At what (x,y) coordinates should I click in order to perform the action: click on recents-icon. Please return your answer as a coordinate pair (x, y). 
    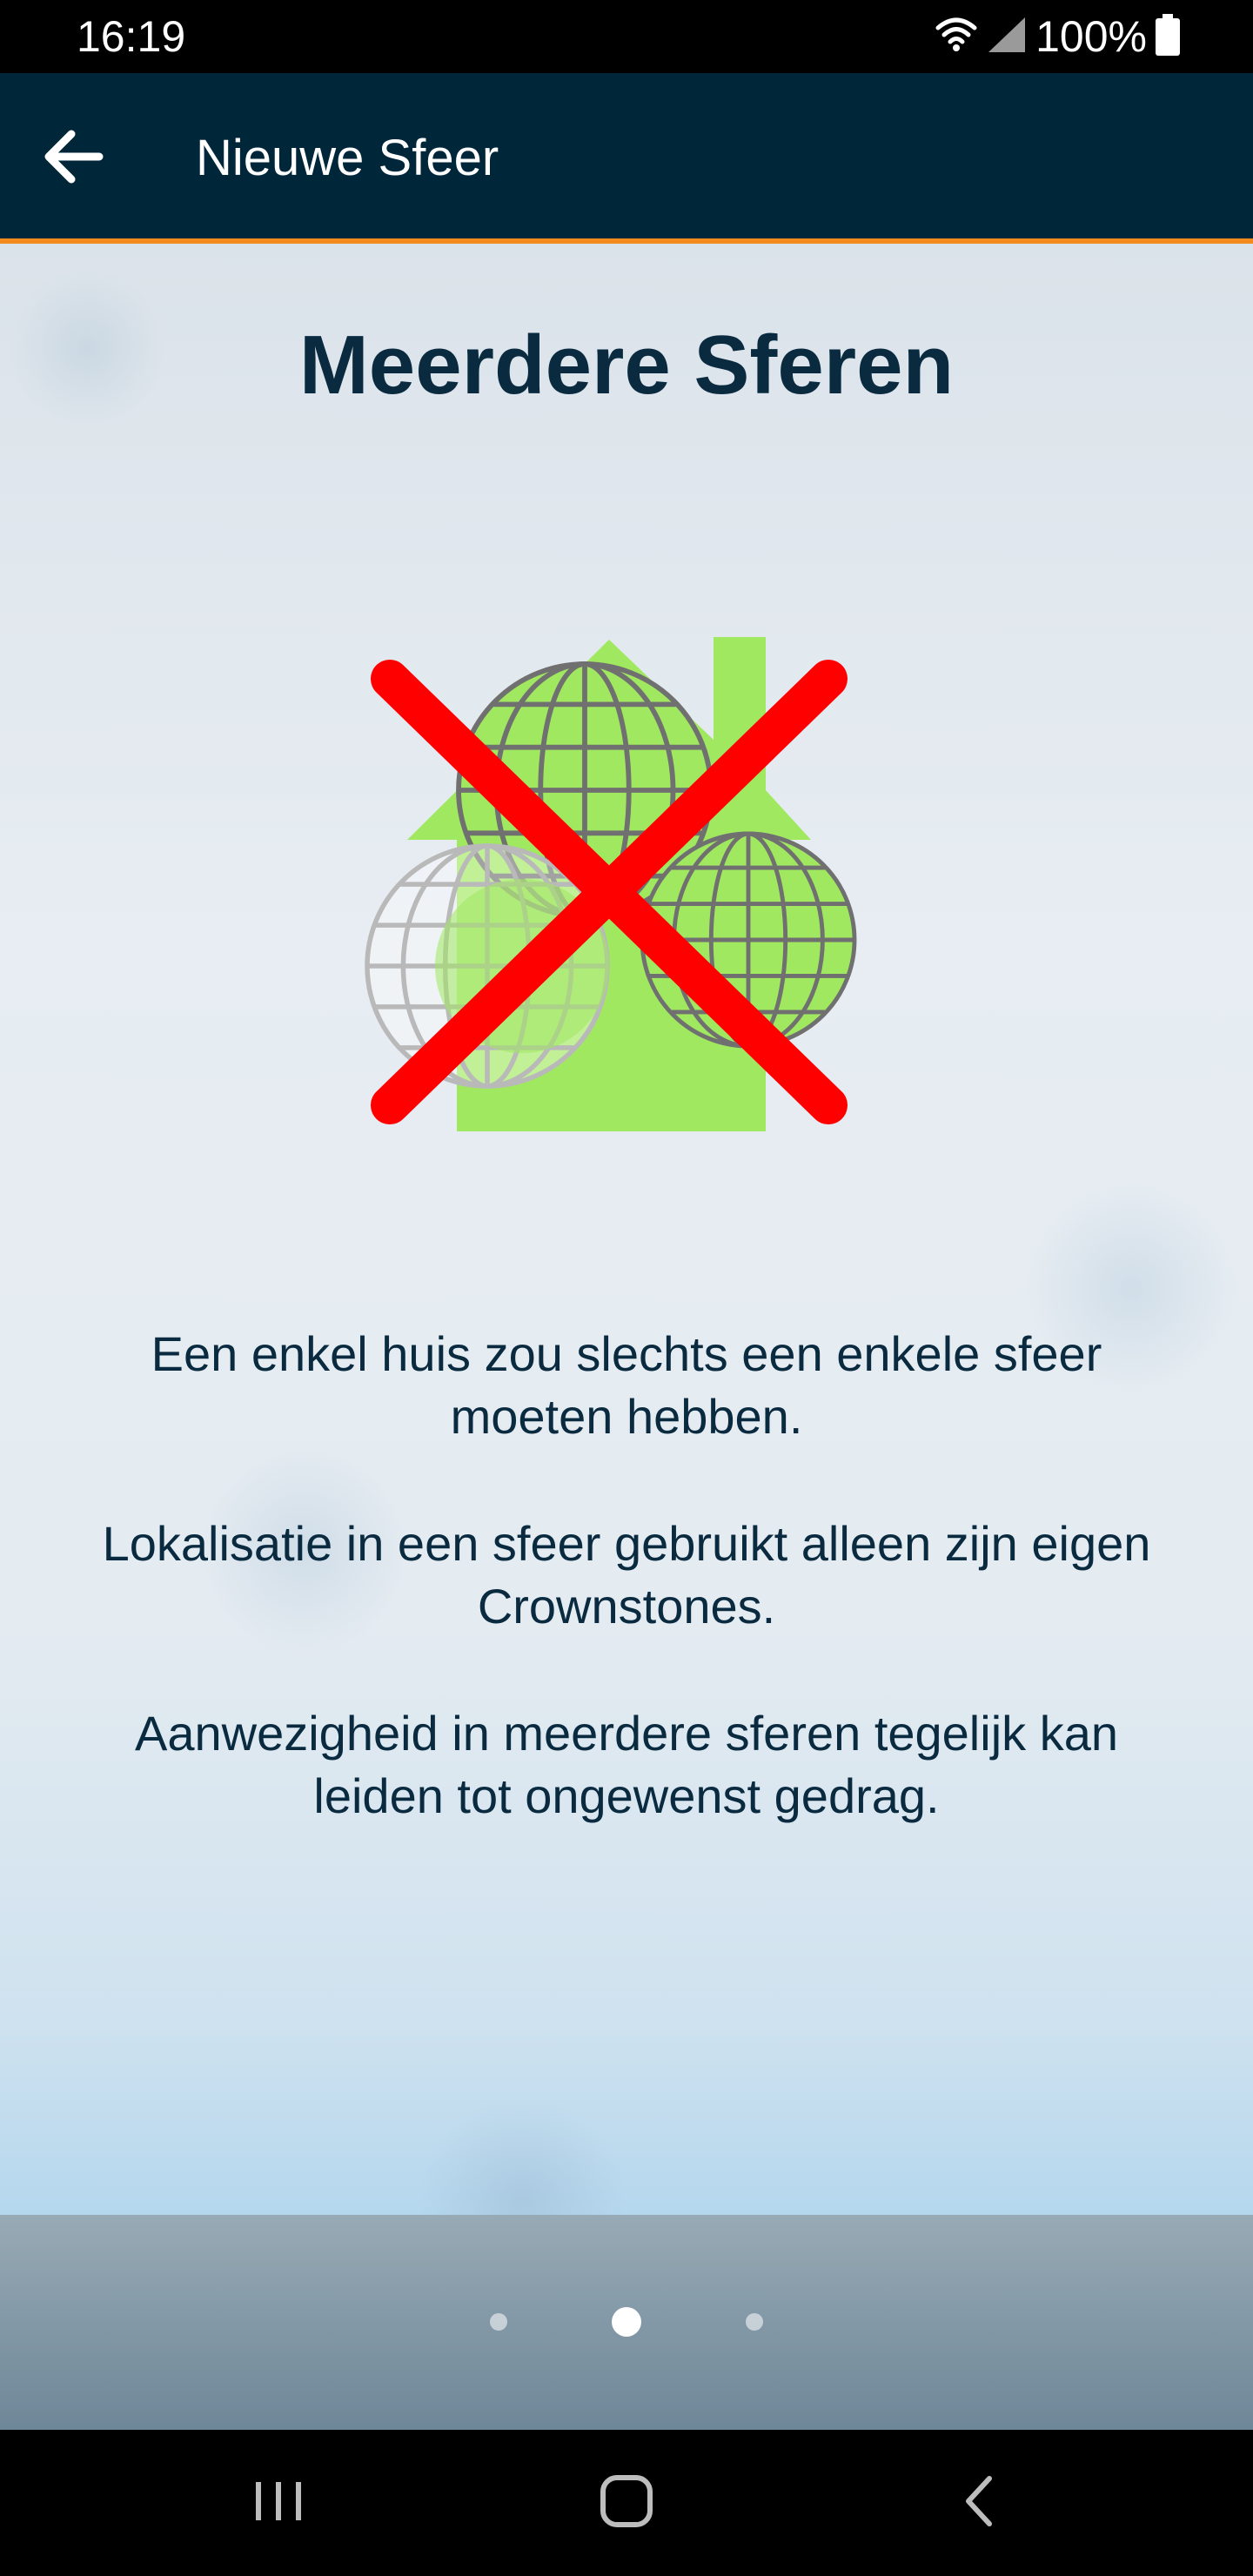
    Looking at the image, I should click on (278, 2504).